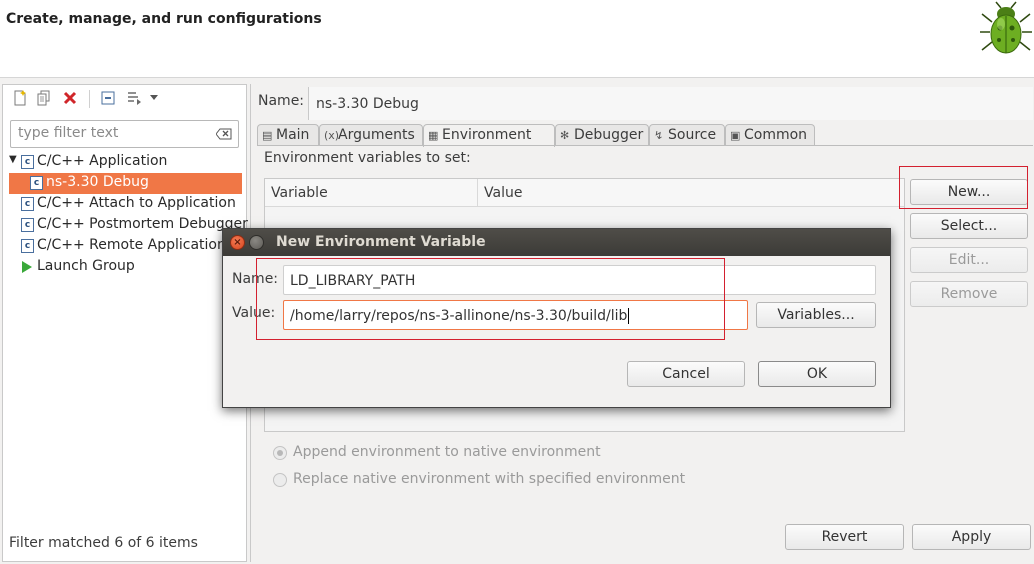  I want to click on collapse-all-icon, so click(108, 98).